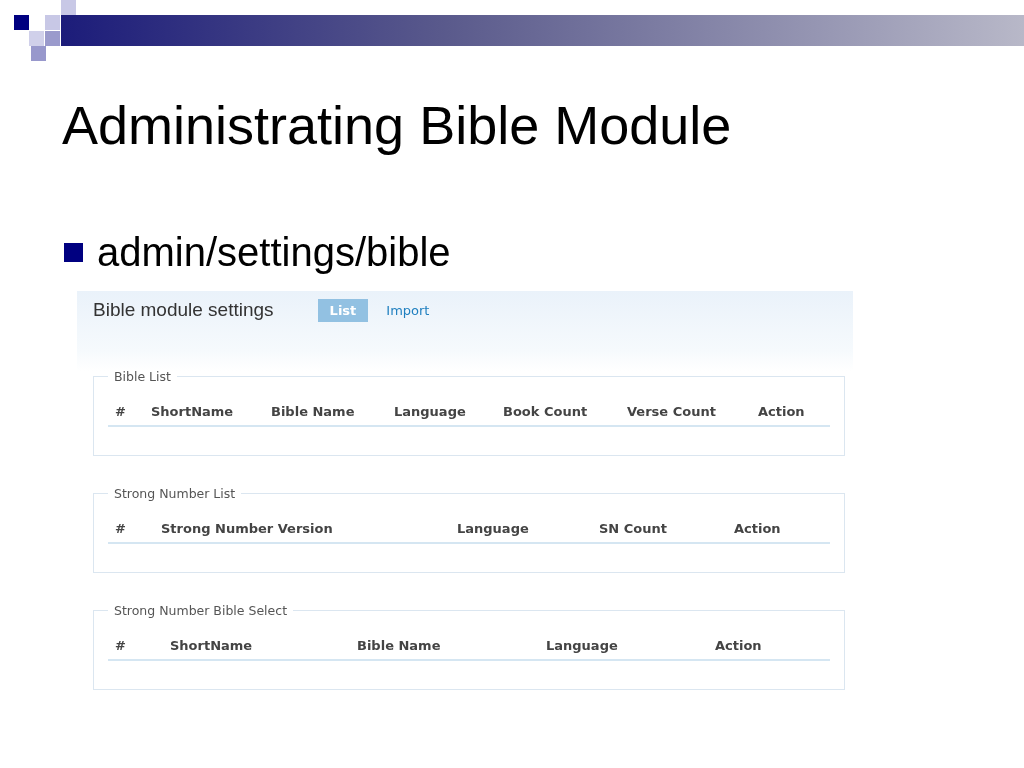 The image size is (1024, 768). Describe the element at coordinates (408, 310) in the screenshot. I see `tab: Import` at that location.